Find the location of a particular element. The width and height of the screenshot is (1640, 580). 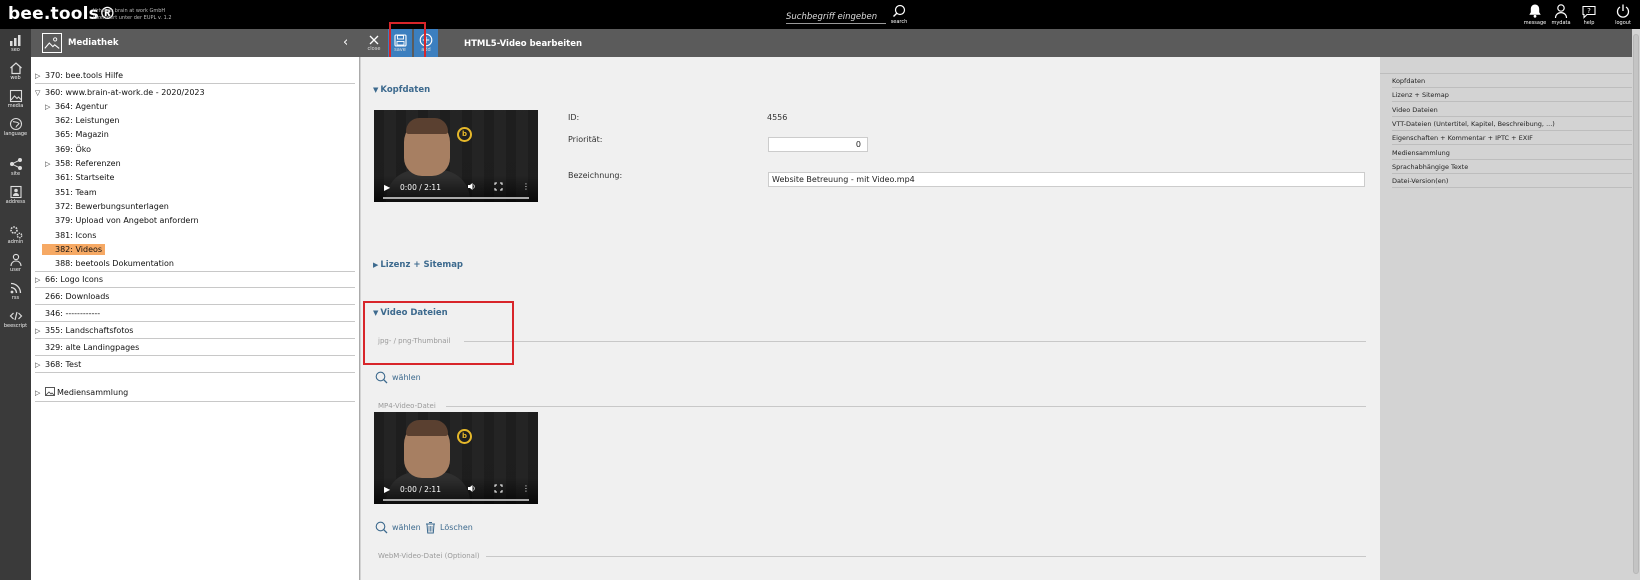

gears-icon is located at coordinates (15, 232).